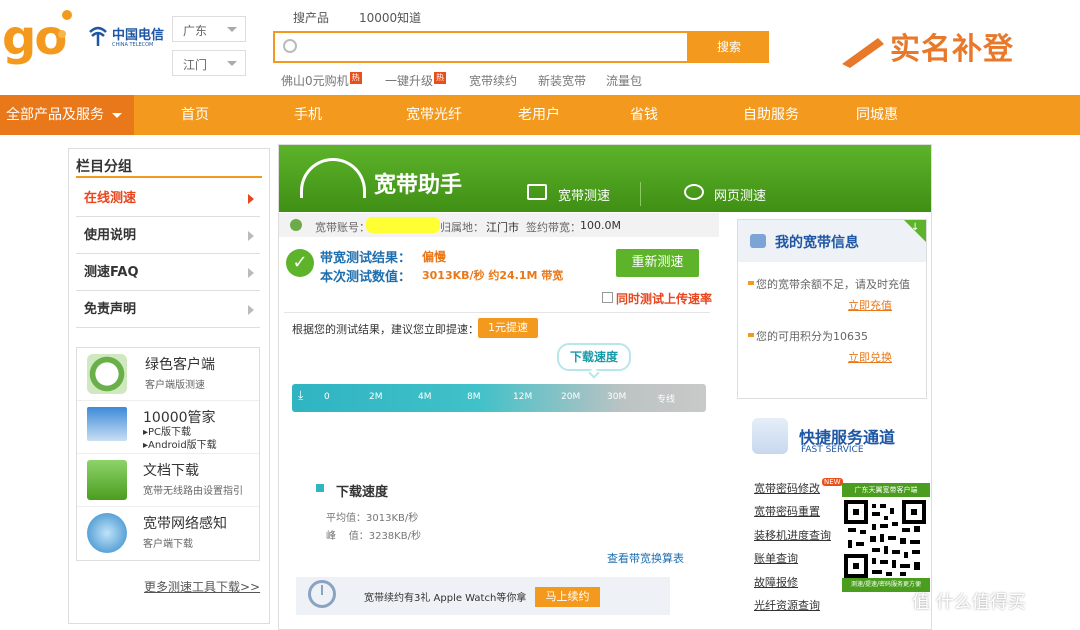 Image resolution: width=1080 pixels, height=630 pixels. I want to click on suggest-text: 根据您的测试结果，建议您立即提速：, so click(385, 329).